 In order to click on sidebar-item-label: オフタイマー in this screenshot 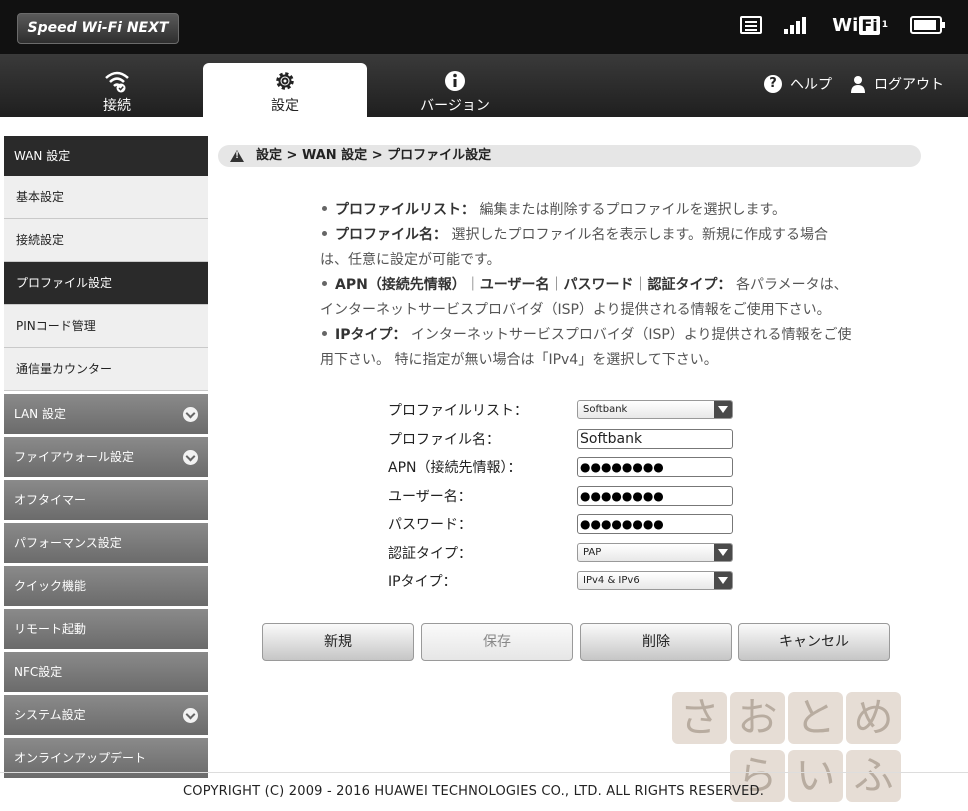, I will do `click(50, 500)`.